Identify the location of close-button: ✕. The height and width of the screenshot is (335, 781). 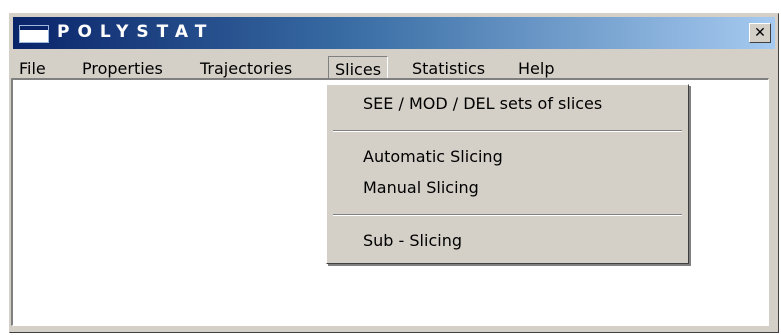
(760, 33).